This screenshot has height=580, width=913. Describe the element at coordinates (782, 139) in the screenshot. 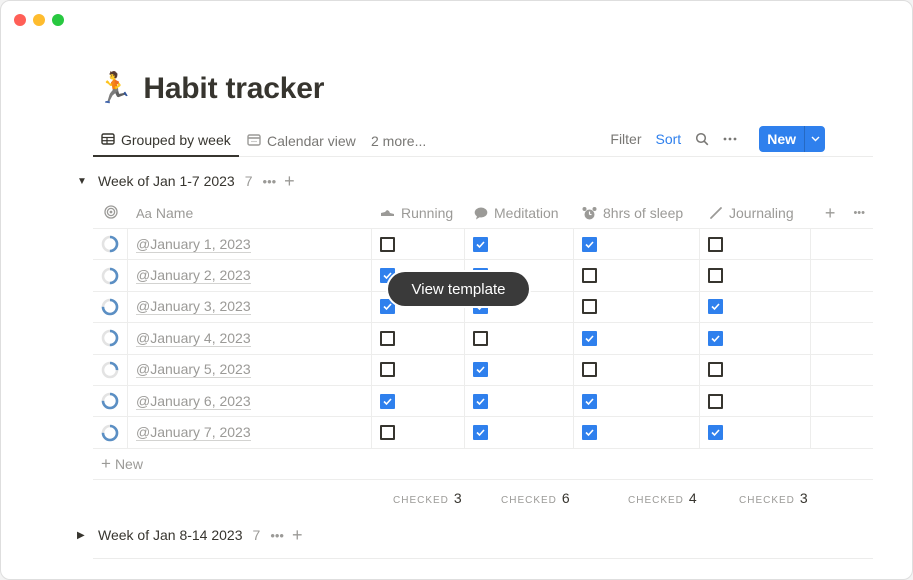

I see `new-button-label: New` at that location.